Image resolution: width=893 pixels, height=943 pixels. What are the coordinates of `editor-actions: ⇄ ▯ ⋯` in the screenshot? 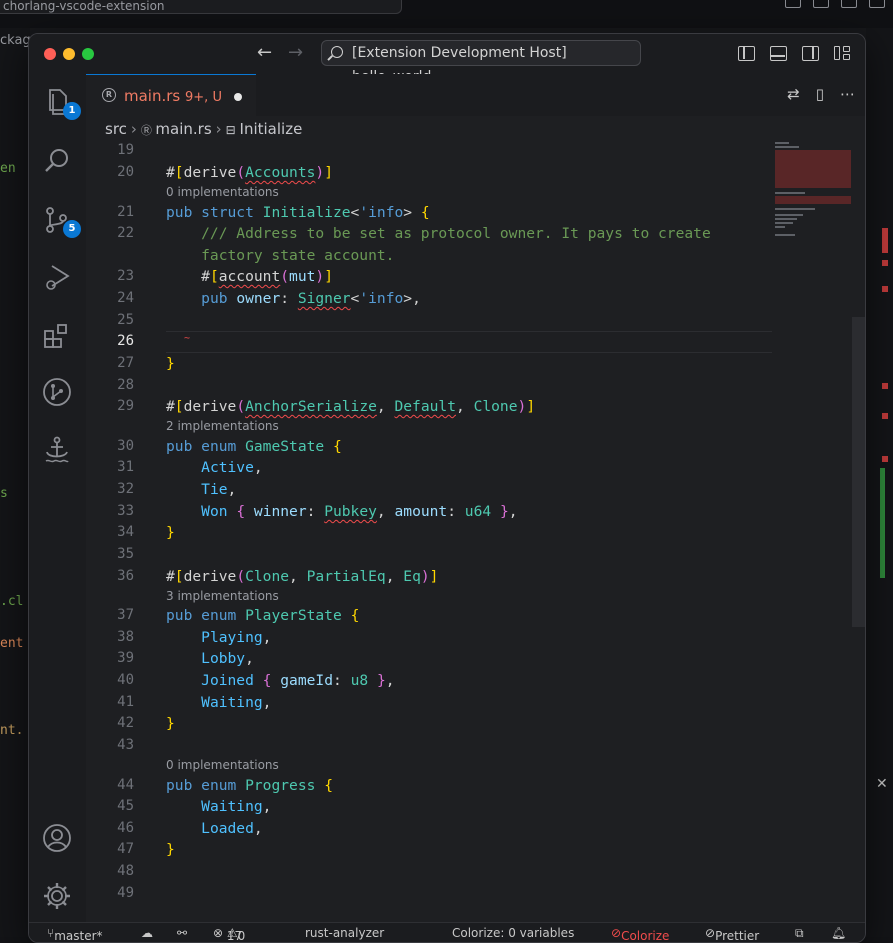 It's located at (821, 94).